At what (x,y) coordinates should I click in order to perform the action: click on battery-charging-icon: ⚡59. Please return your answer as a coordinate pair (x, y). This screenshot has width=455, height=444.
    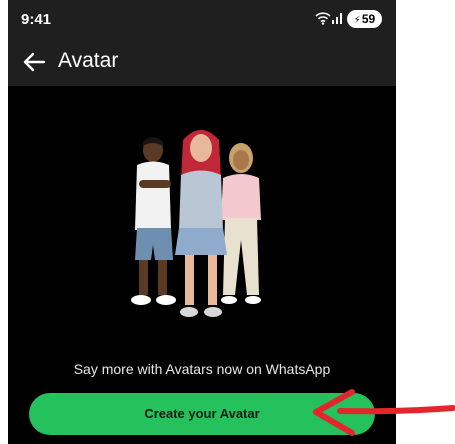
    Looking at the image, I should click on (364, 19).